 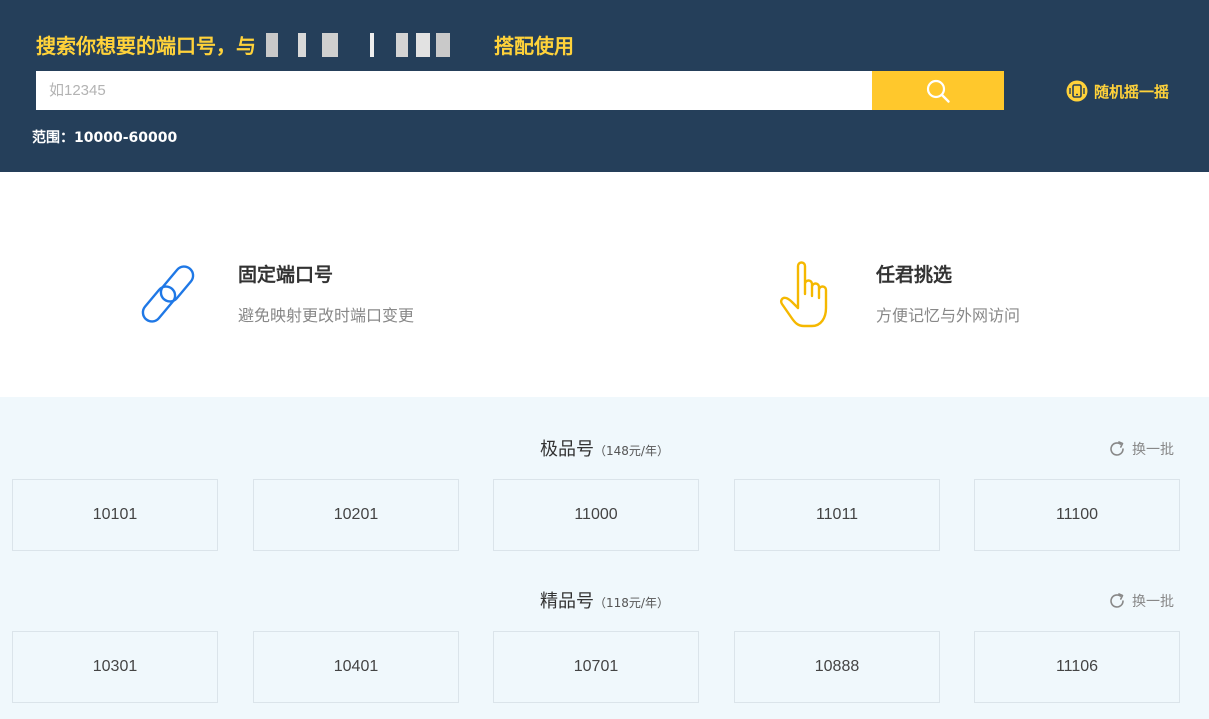 I want to click on shake-icon, so click(x=1077, y=91).